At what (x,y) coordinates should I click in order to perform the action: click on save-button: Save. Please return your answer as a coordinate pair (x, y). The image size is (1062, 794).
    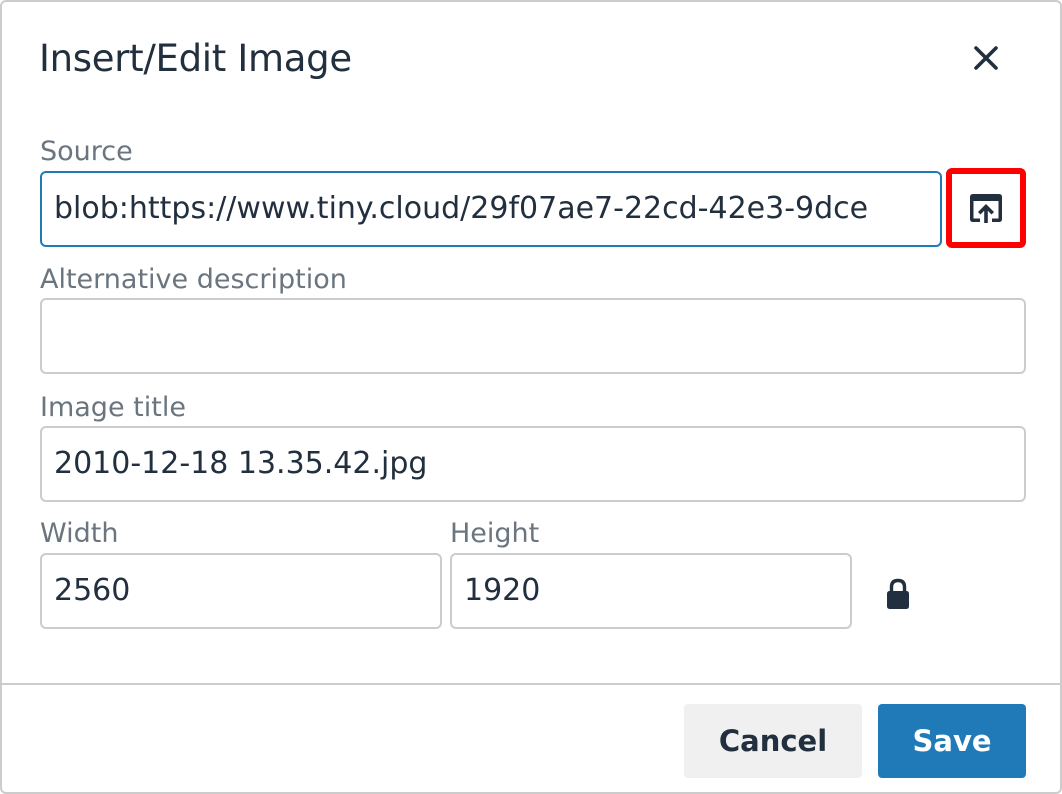
    Looking at the image, I should click on (952, 741).